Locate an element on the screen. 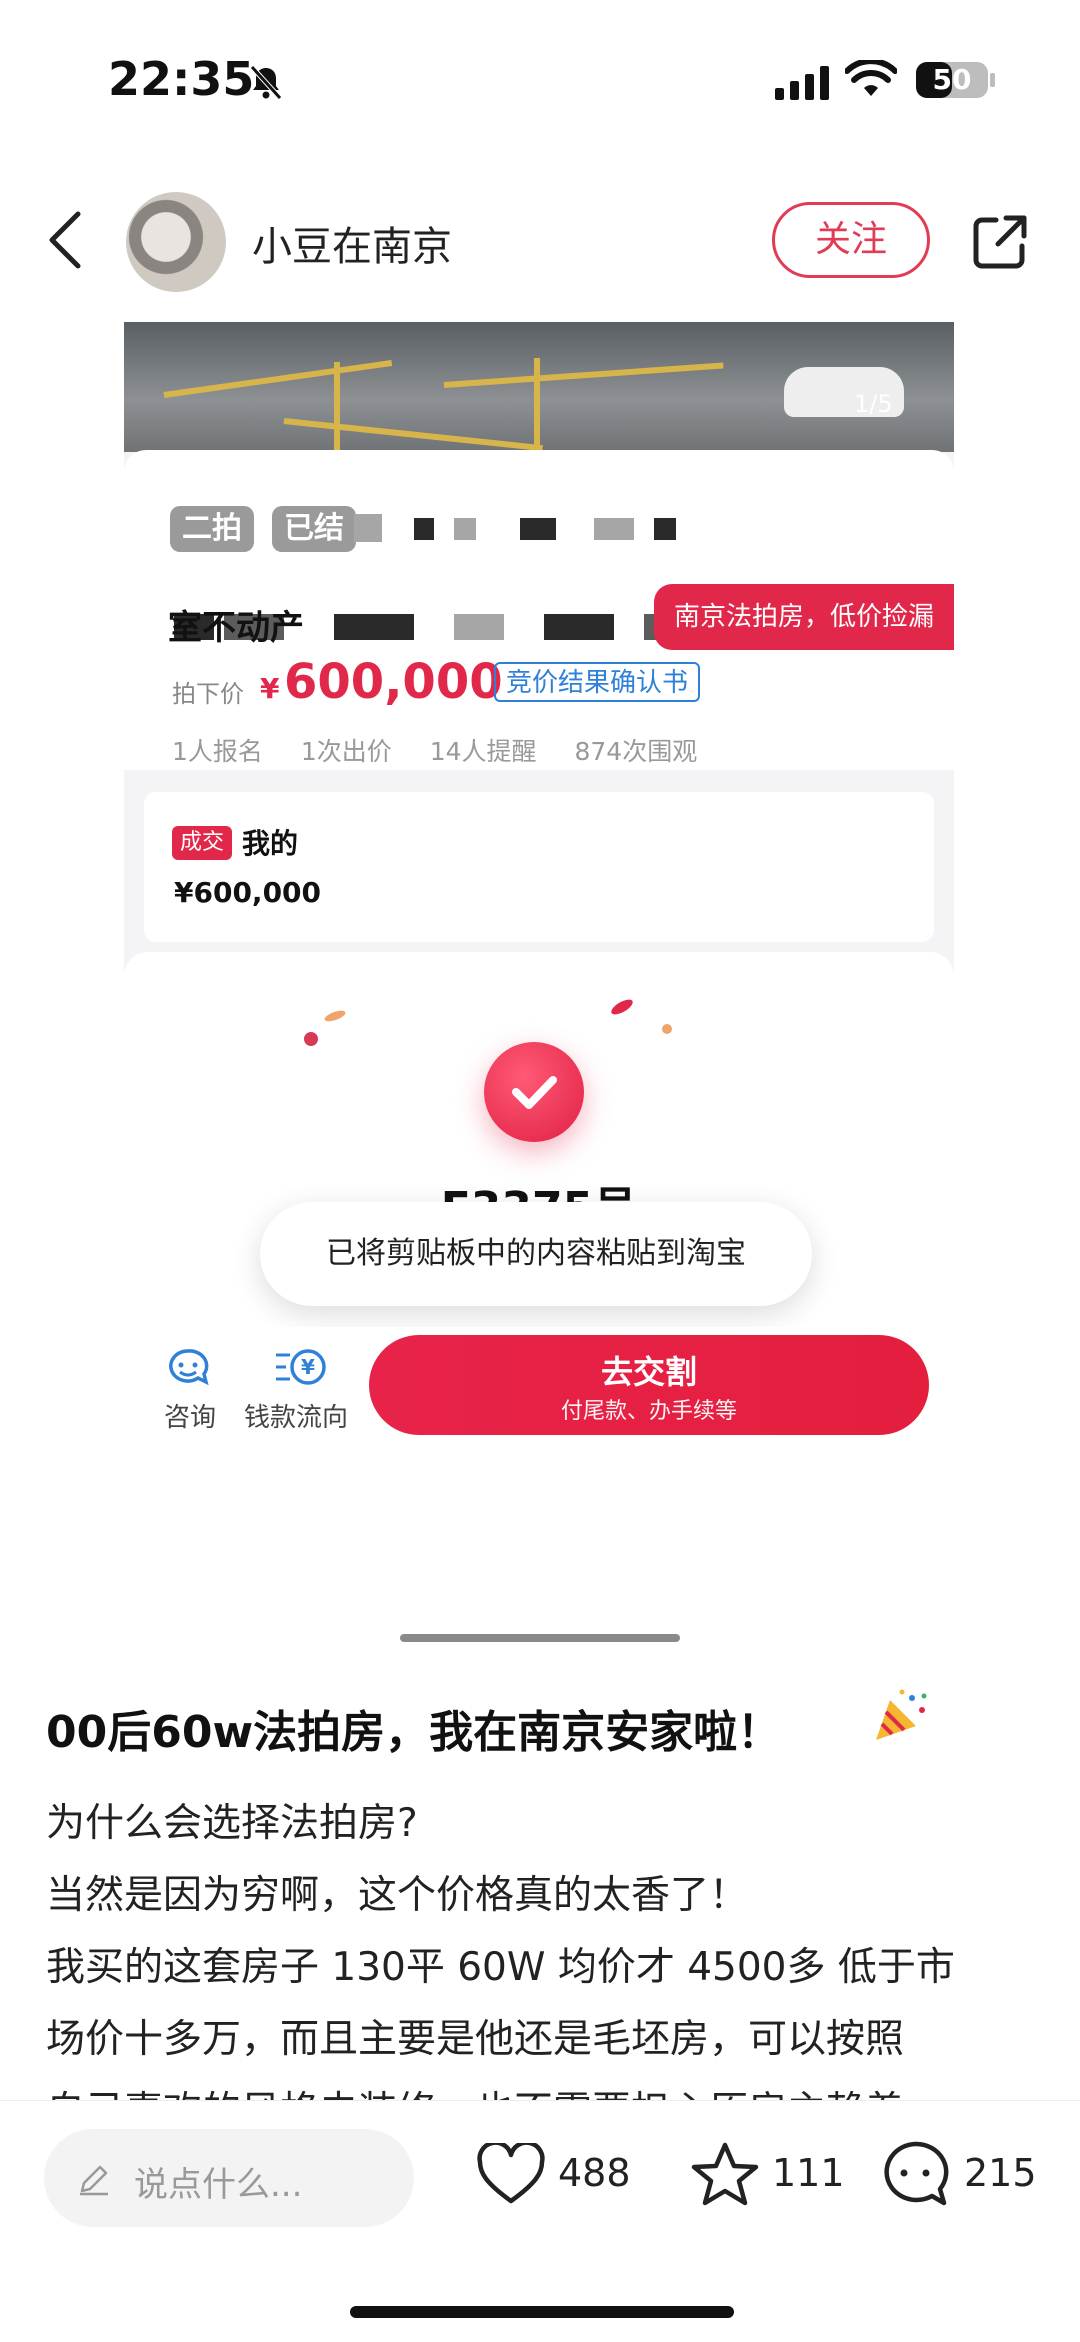  listing-title: 室不动产 is located at coordinates (236, 628).